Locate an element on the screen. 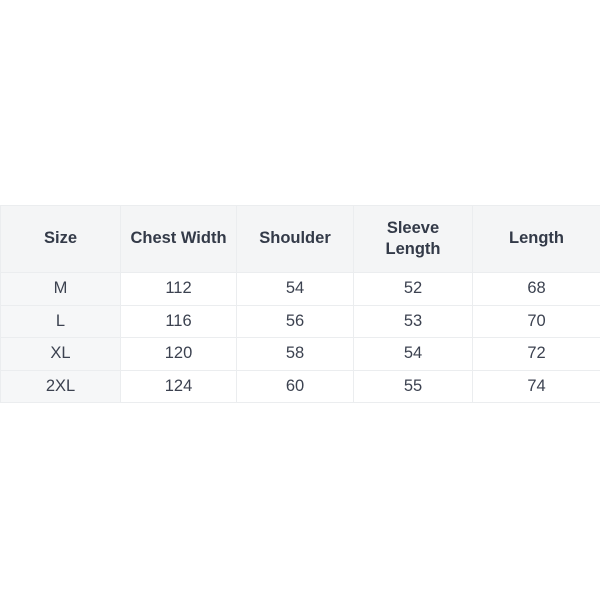 Image resolution: width=600 pixels, height=600 pixels. cell-chest-width: 124 is located at coordinates (178, 386).